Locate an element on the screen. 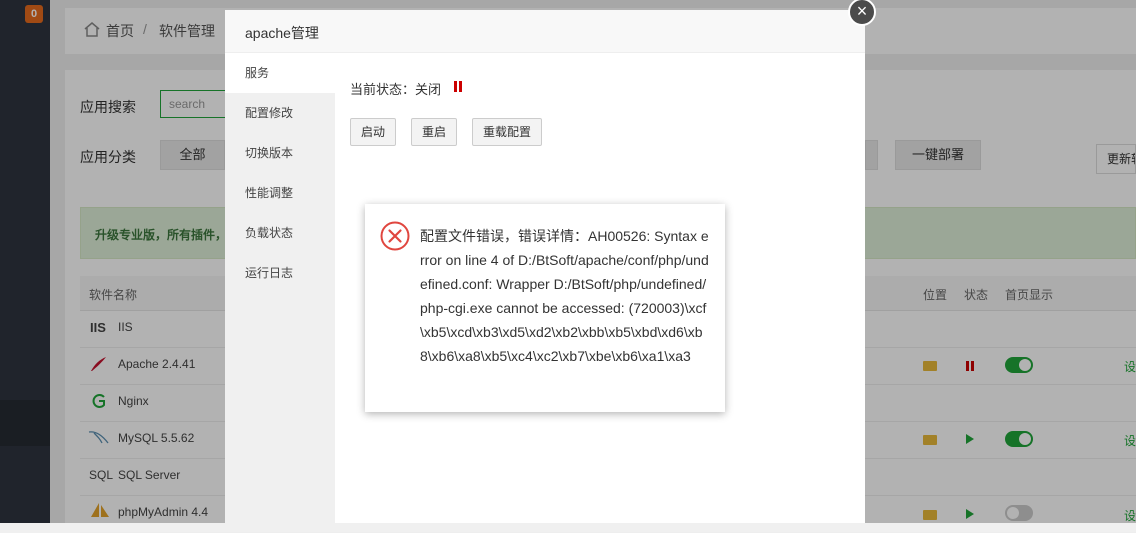 This screenshot has width=1136, height=533. nav-load-status: 负载状态 is located at coordinates (280, 233).